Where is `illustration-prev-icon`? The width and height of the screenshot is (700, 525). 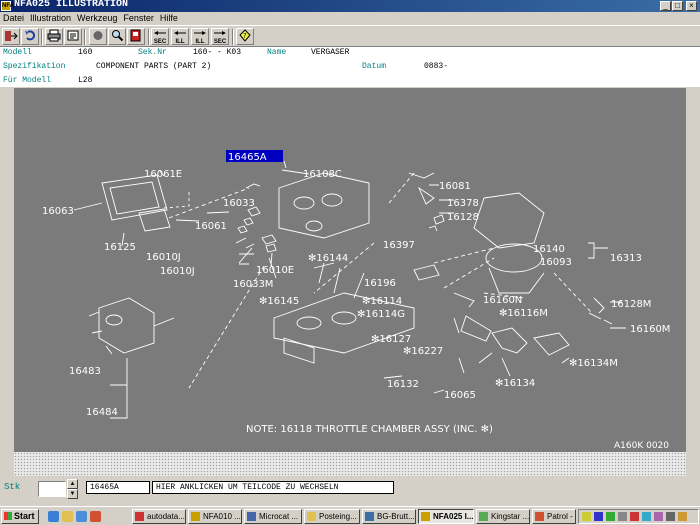 illustration-prev-icon is located at coordinates (180, 33).